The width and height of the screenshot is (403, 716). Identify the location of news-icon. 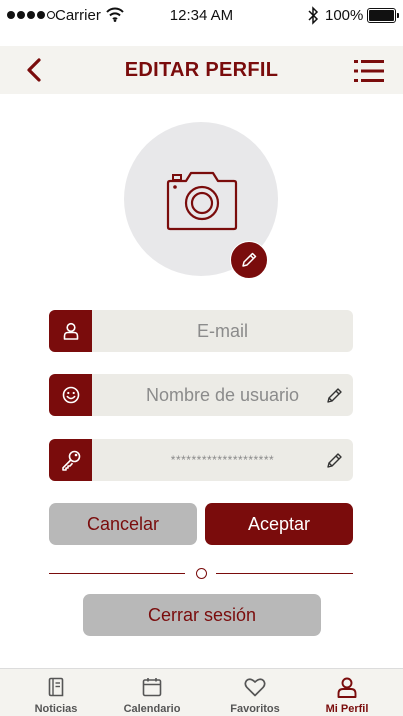
(56, 687).